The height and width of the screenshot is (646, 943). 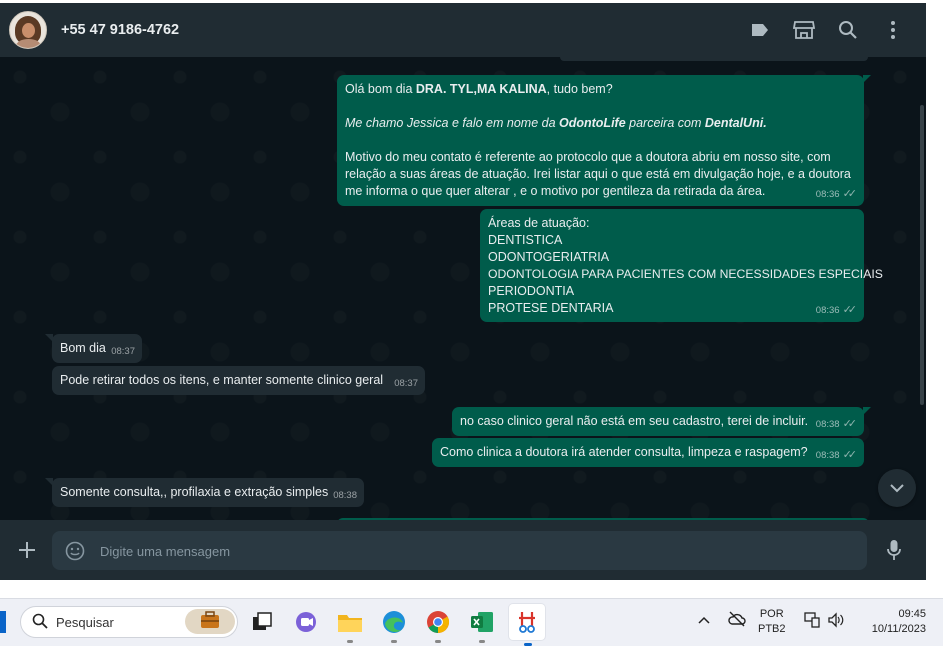 What do you see at coordinates (771, 614) in the screenshot?
I see `language-code: POR` at bounding box center [771, 614].